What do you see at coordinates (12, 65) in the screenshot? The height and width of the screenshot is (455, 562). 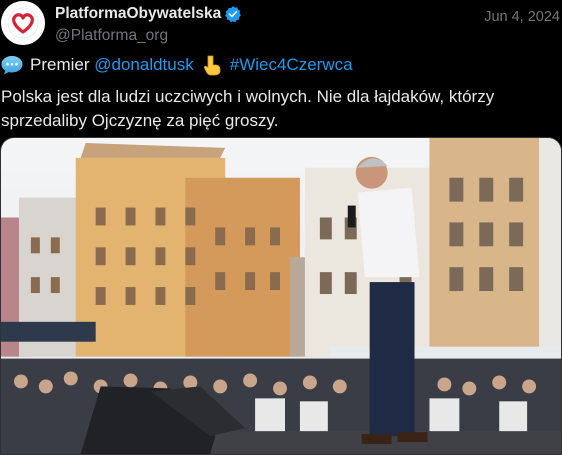 I see `speech-bubble-icon` at bounding box center [12, 65].